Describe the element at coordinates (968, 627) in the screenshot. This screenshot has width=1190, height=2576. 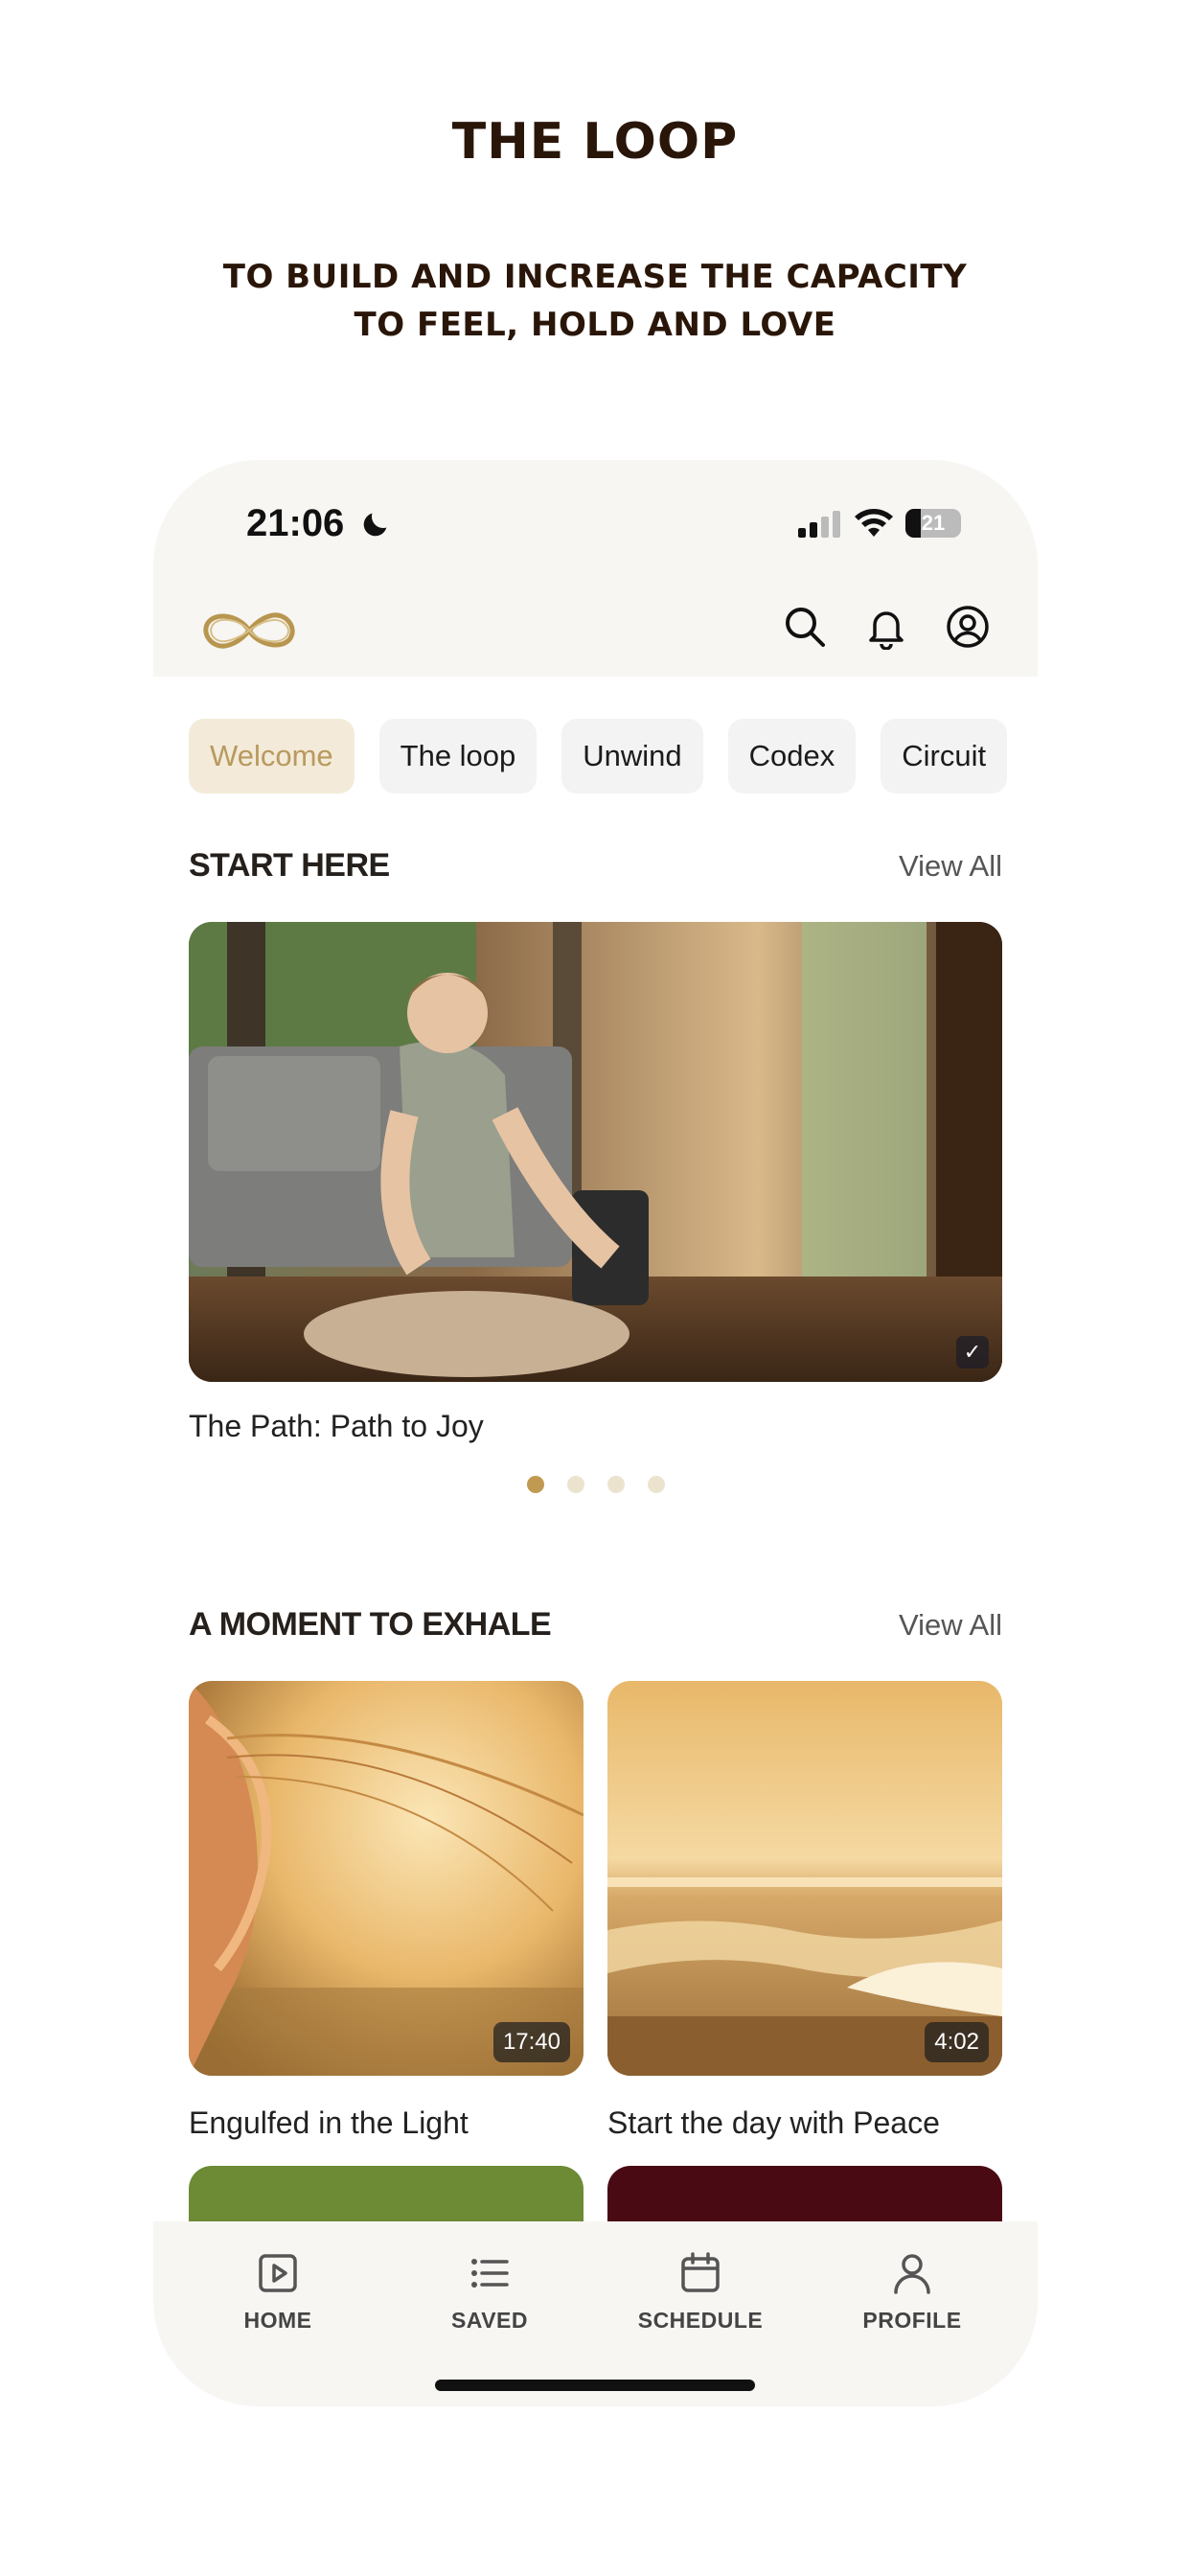
I see `profile-icon` at that location.